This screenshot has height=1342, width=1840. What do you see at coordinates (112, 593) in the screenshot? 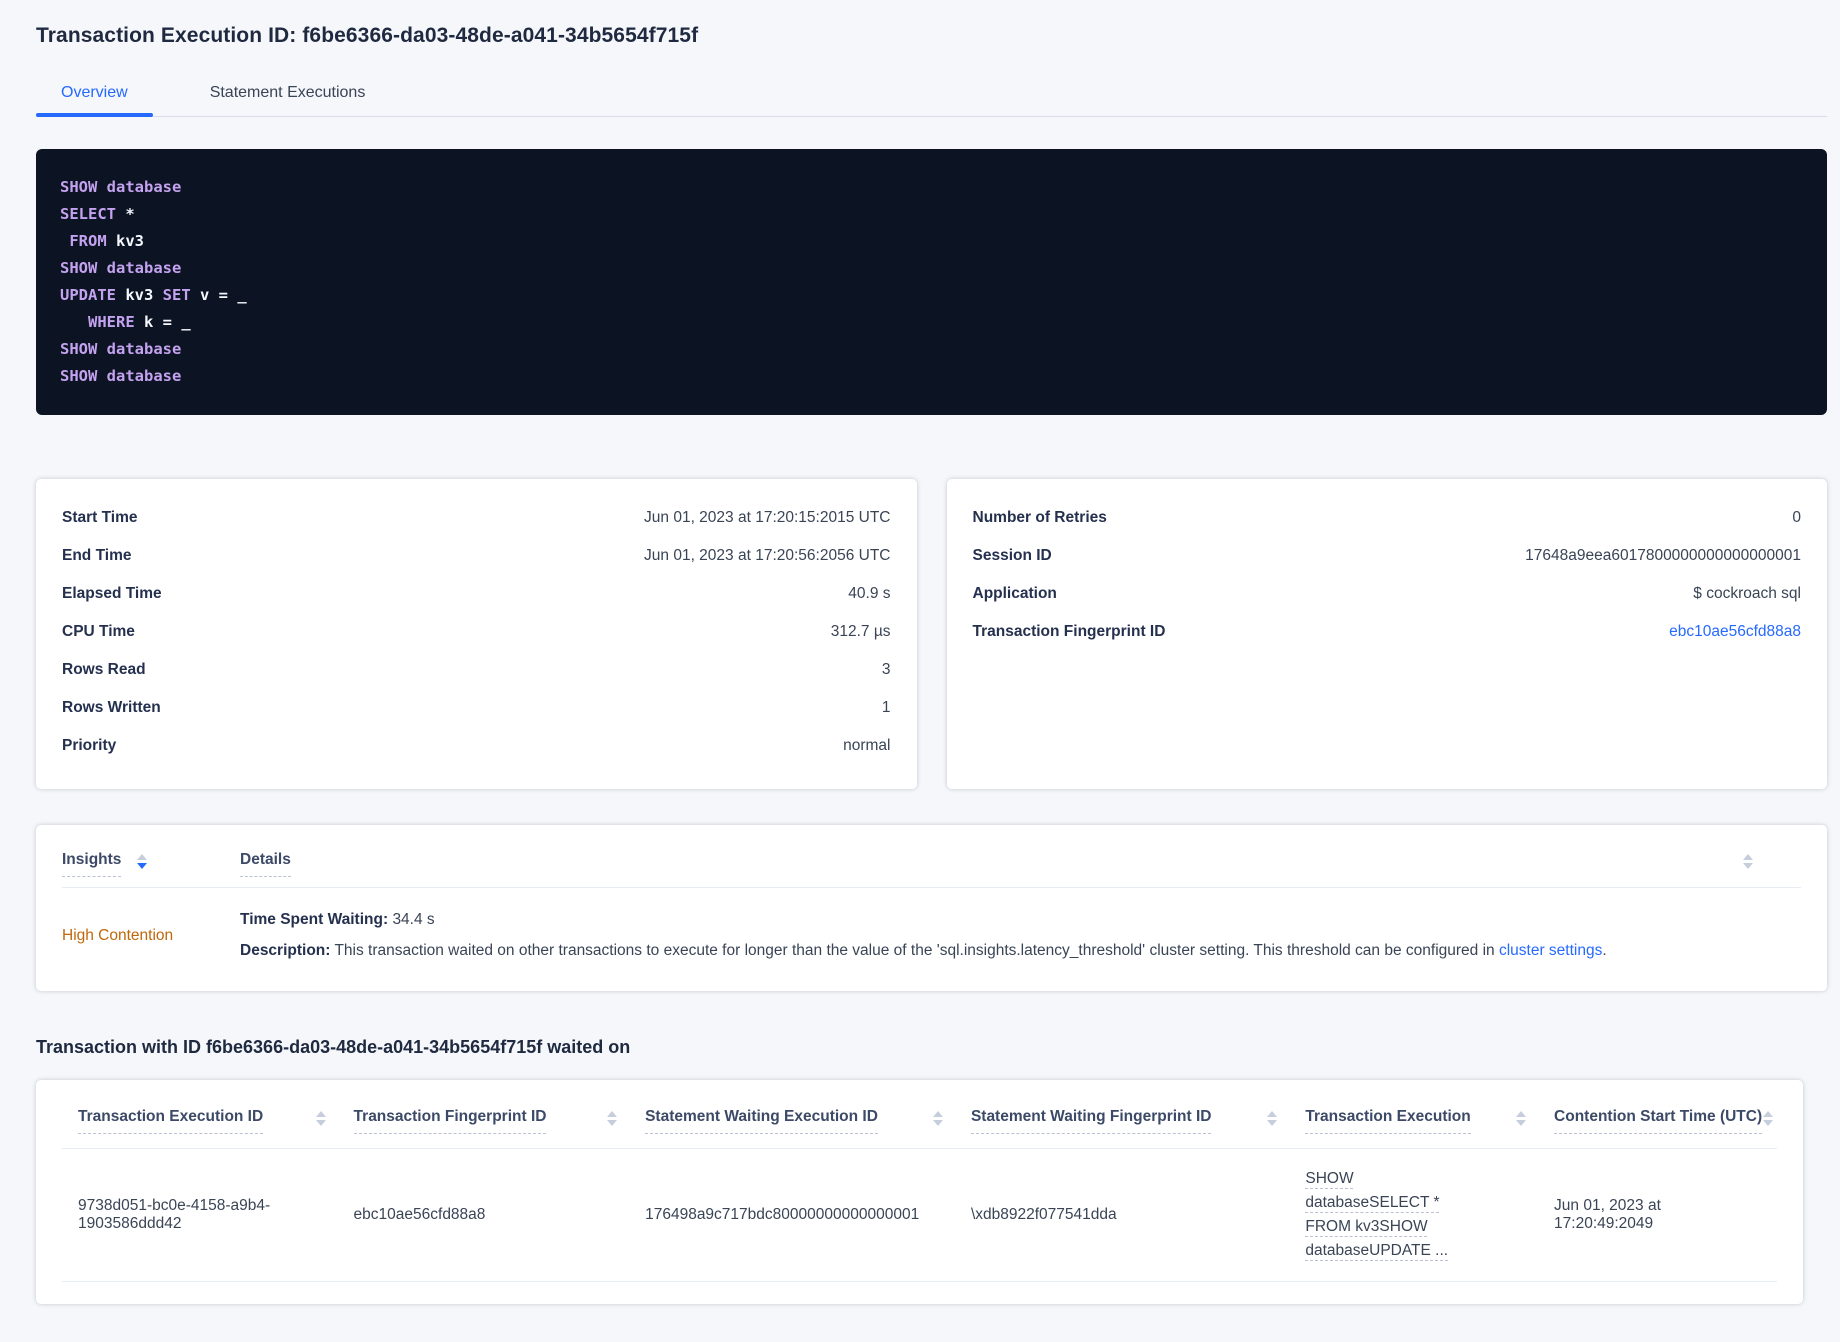
I see `stat-label: Elapsed Time` at bounding box center [112, 593].